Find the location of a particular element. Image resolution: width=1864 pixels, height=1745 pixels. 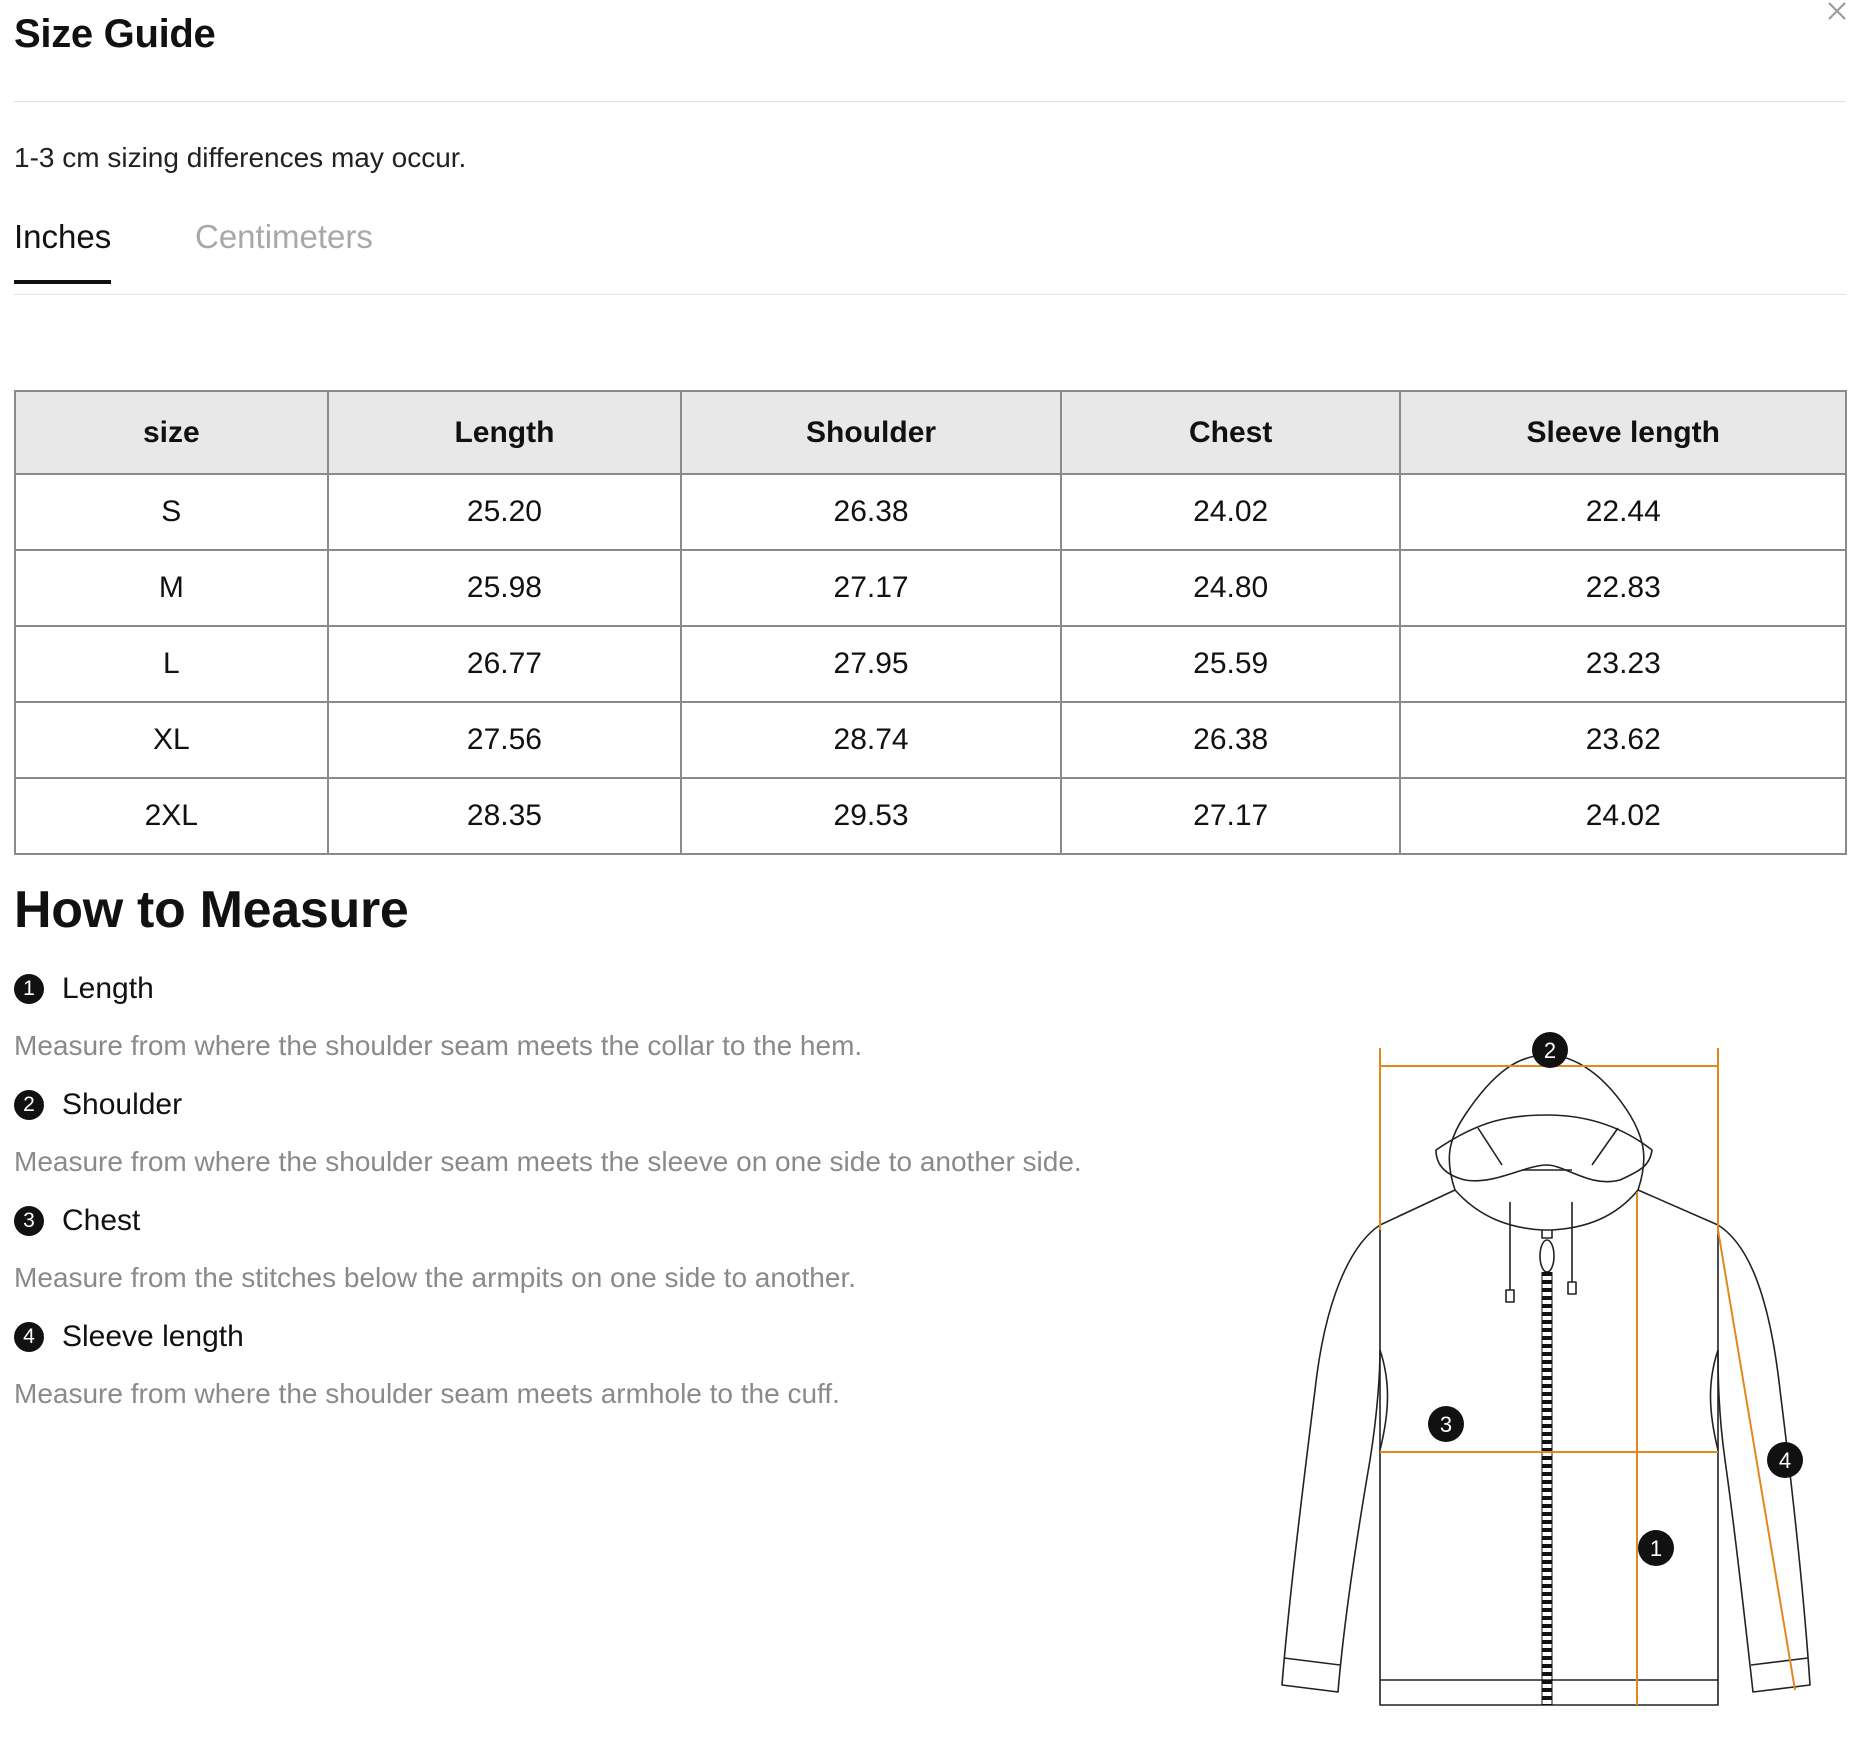

marker-sleeve-length: 4 is located at coordinates (1785, 1460).